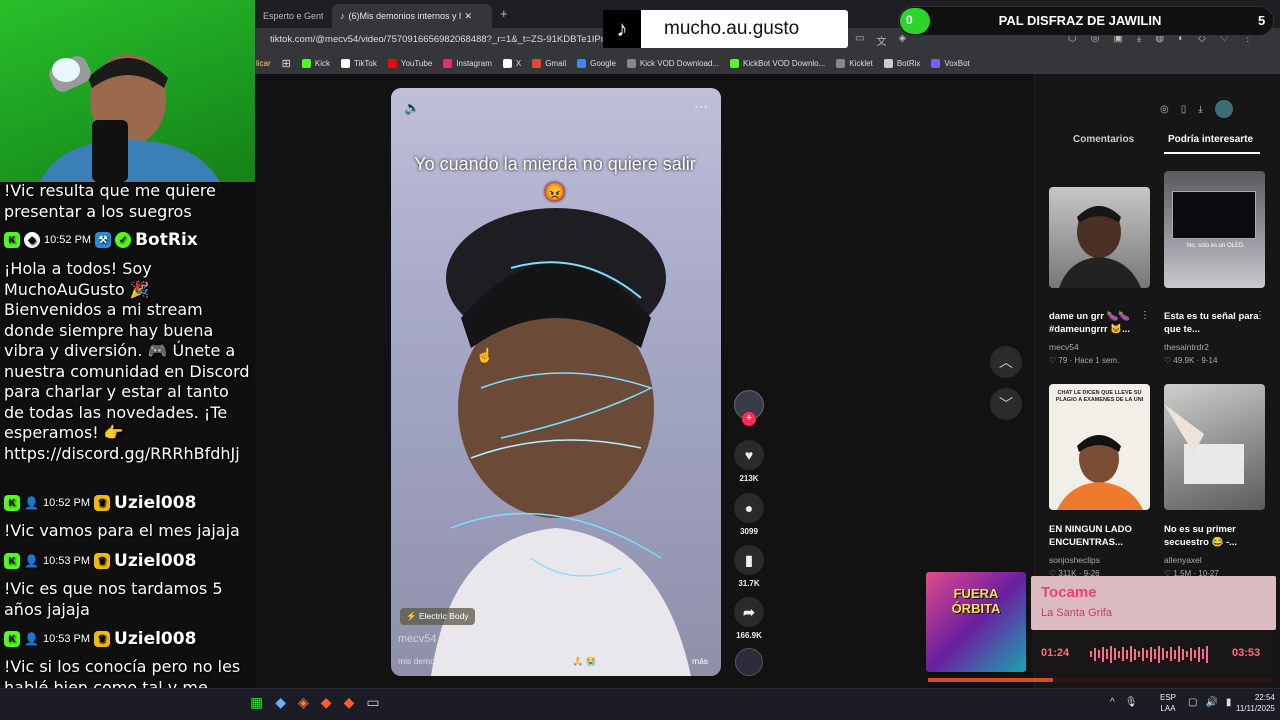 The height and width of the screenshot is (720, 1280). I want to click on bookmark-item: YouTube, so click(409, 63).